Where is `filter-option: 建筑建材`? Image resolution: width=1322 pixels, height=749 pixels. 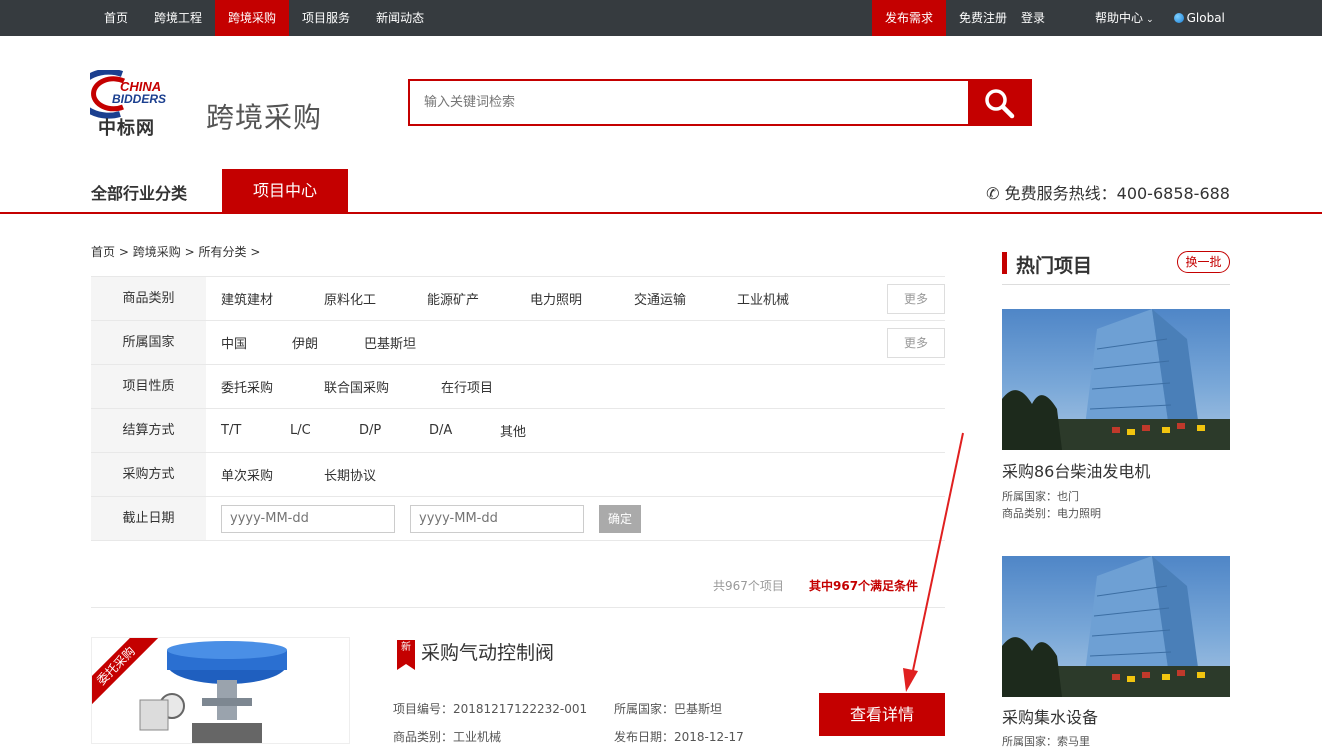 filter-option: 建筑建材 is located at coordinates (272, 298).